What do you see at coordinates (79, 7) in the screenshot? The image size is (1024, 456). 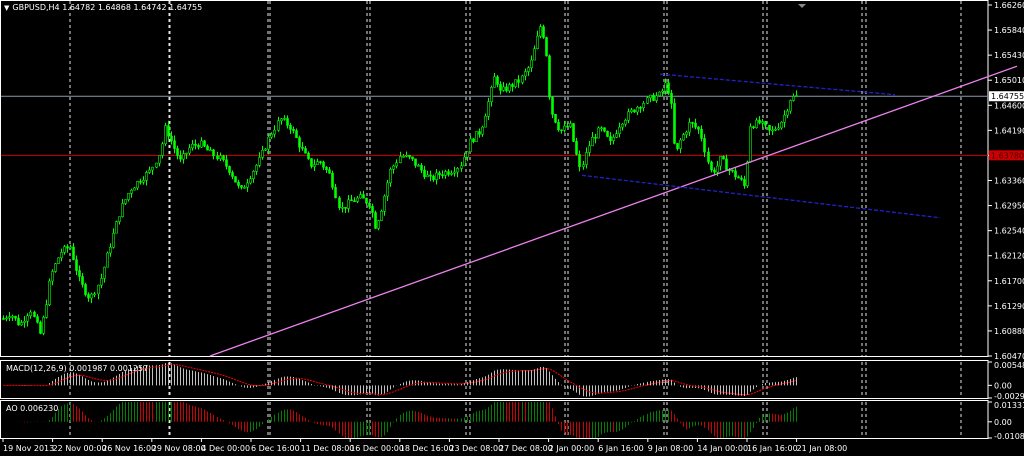 I see `ohlc-open: 1.64782` at bounding box center [79, 7].